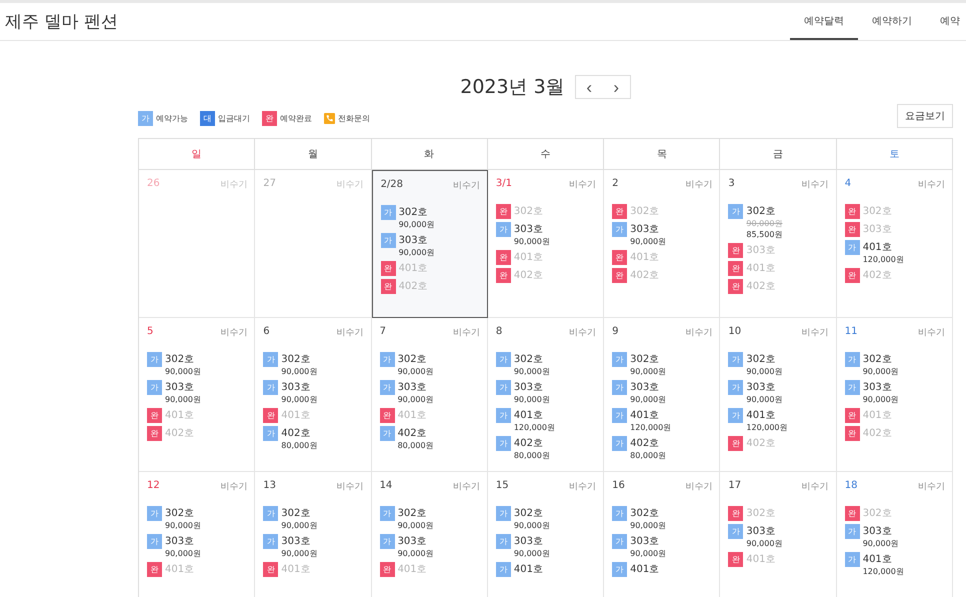 The width and height of the screenshot is (966, 597). I want to click on day-number: 2, so click(615, 184).